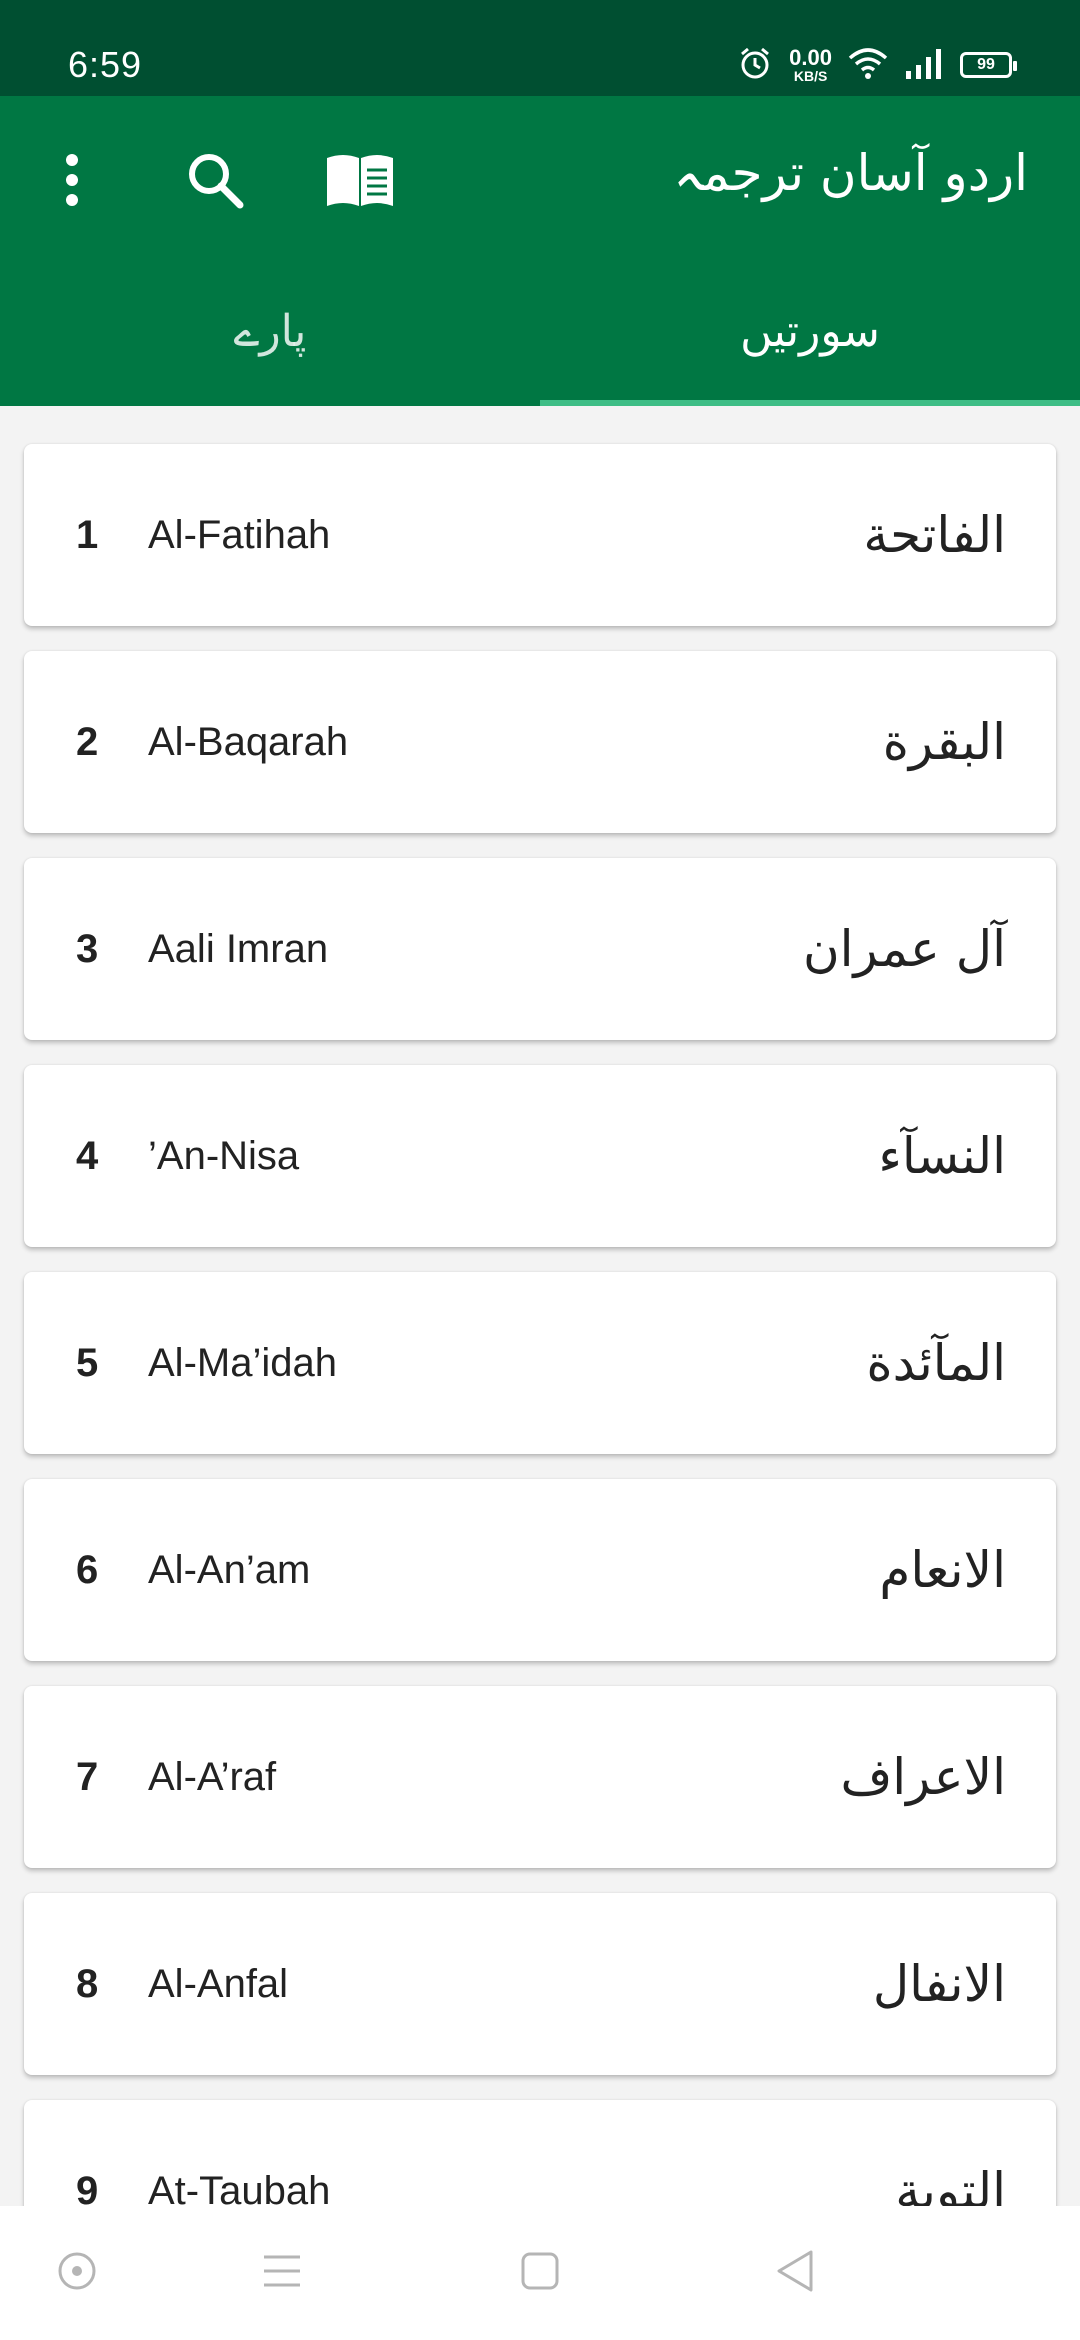 The width and height of the screenshot is (1080, 2340). Describe the element at coordinates (868, 65) in the screenshot. I see `wifi-icon` at that location.